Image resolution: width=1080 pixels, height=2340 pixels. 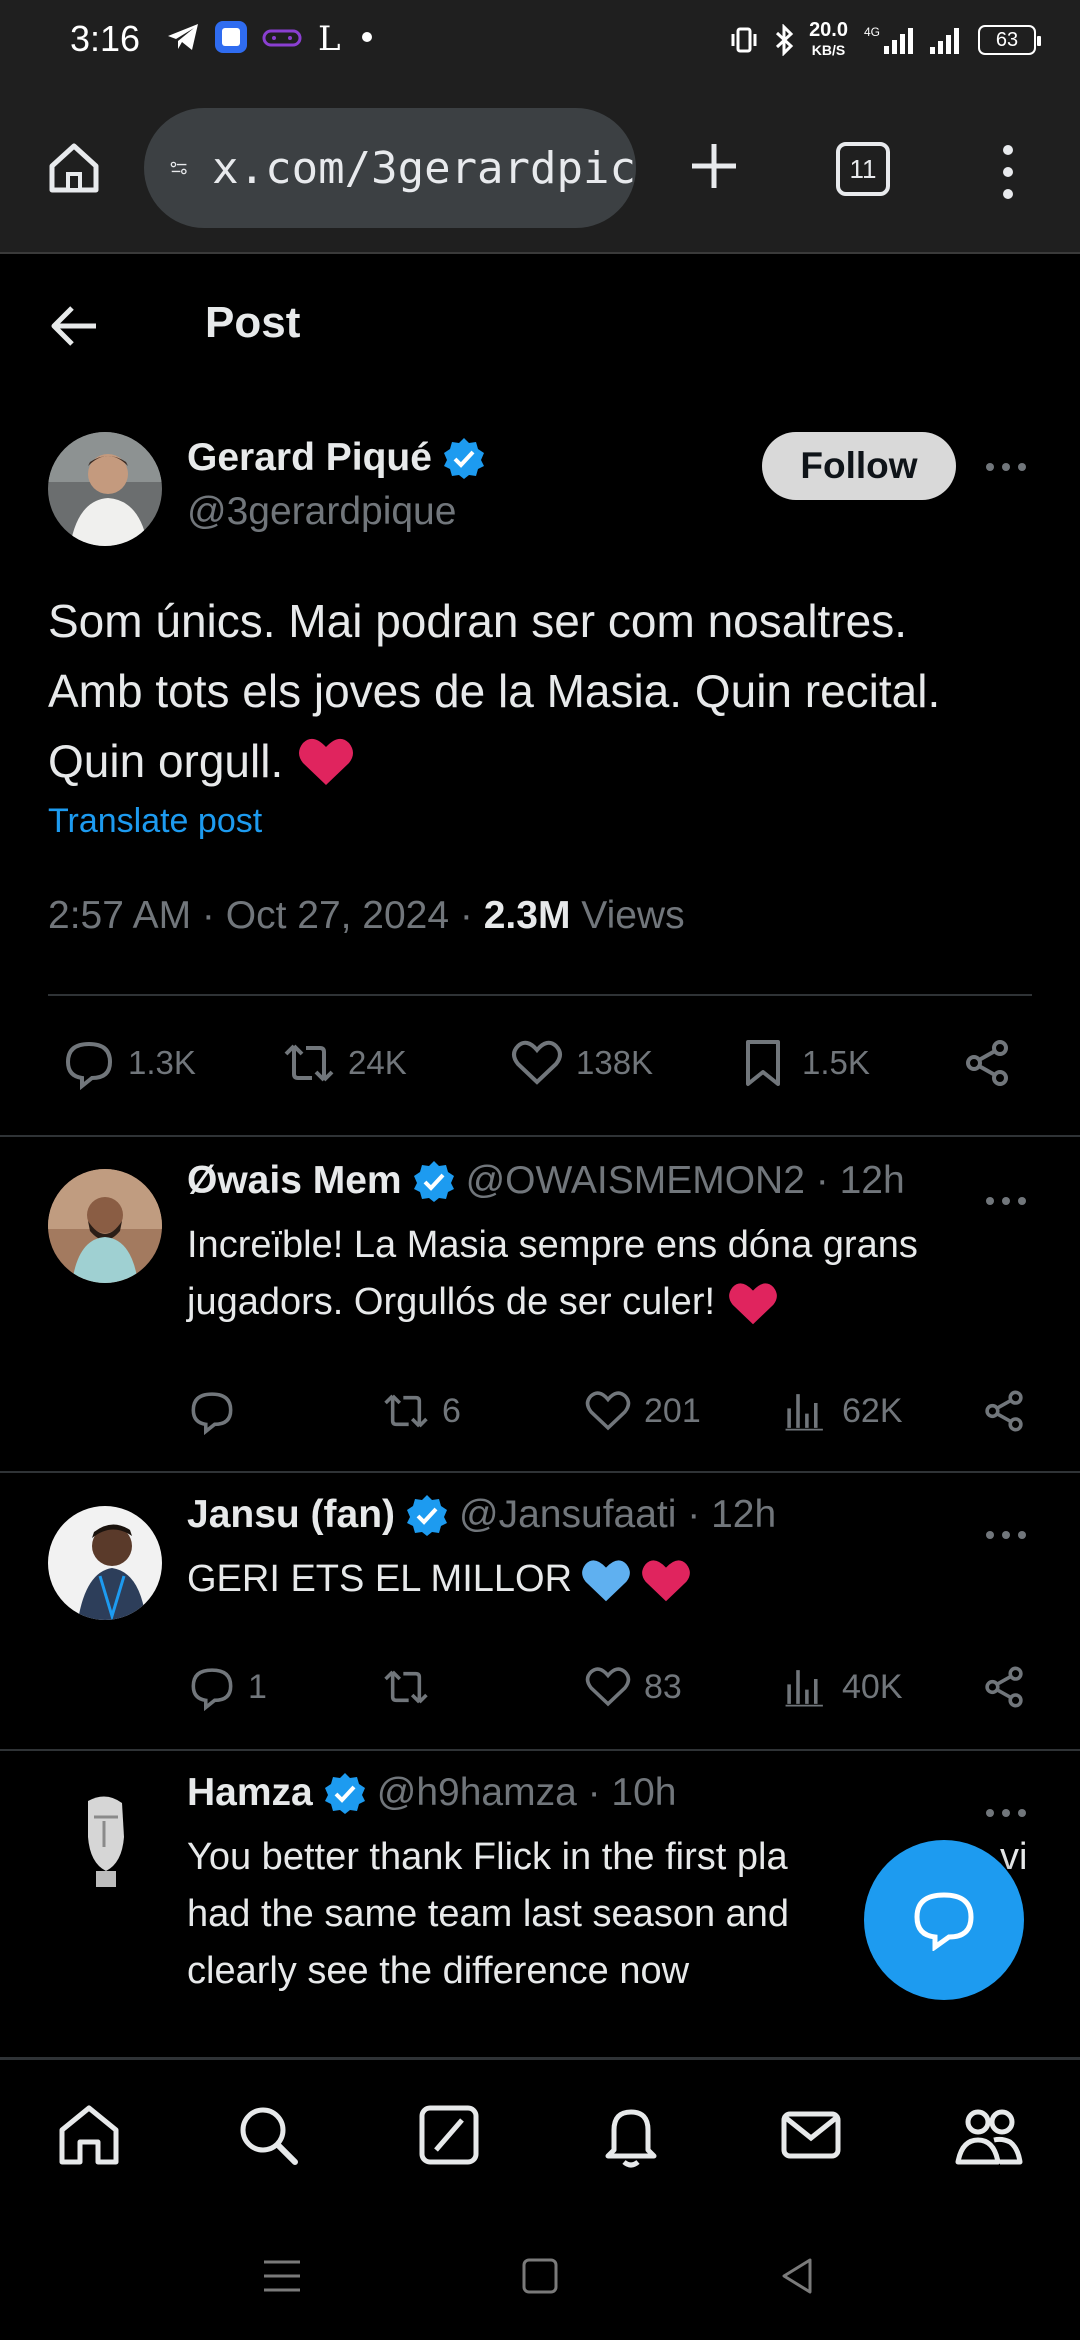 I want to click on reply-author-row: Jansu (fan) @Jansufaati · 12h, so click(x=481, y=1515).